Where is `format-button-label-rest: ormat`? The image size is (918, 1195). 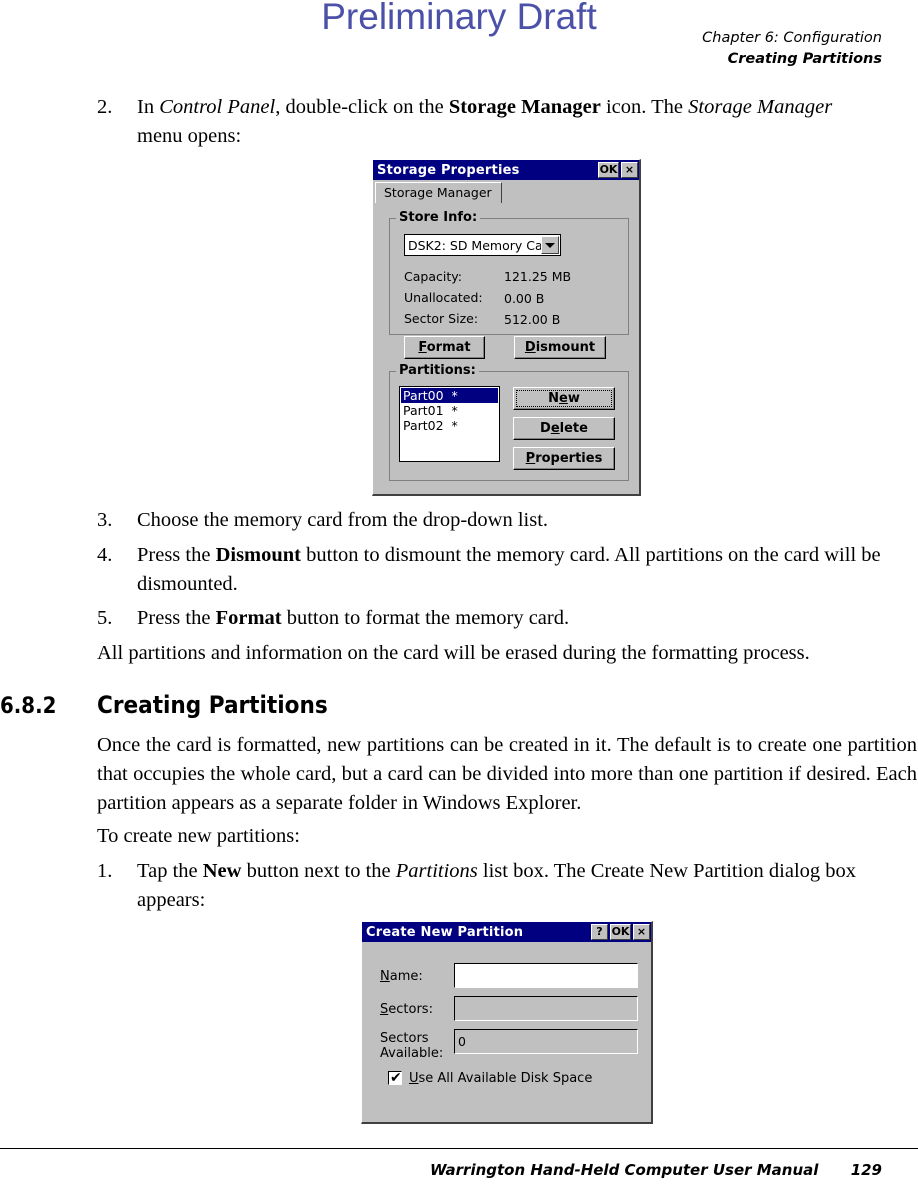
format-button-label-rest: ormat is located at coordinates (448, 347).